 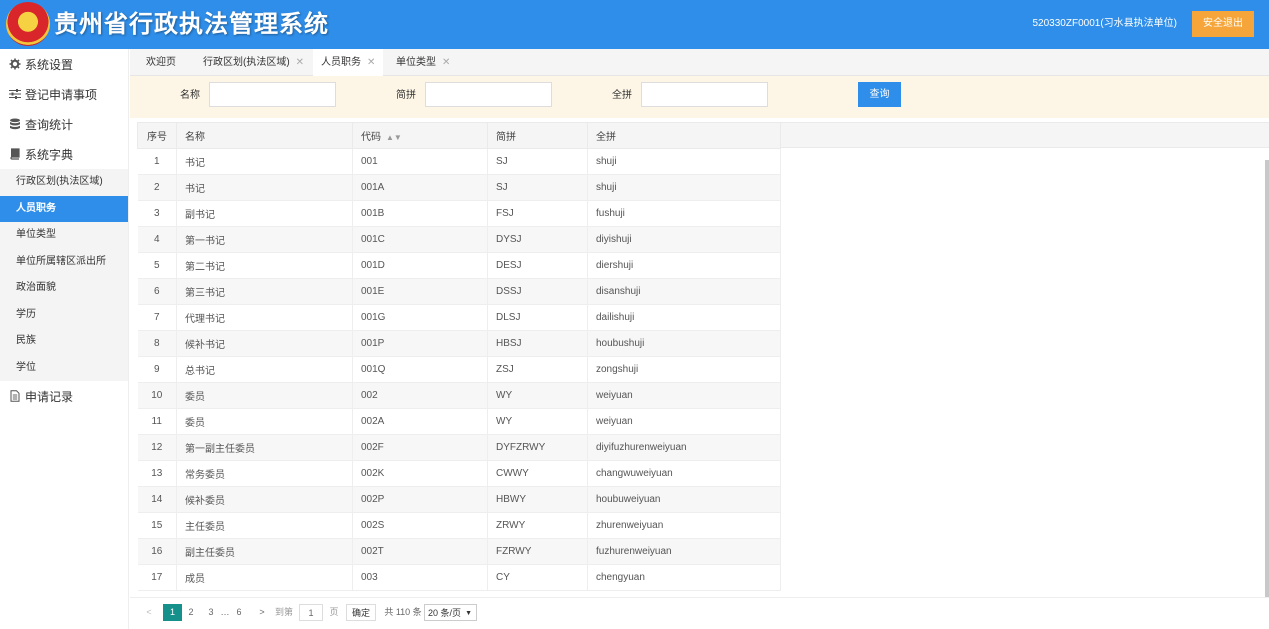 What do you see at coordinates (420, 213) in the screenshot?
I see `cell-code: 001B` at bounding box center [420, 213].